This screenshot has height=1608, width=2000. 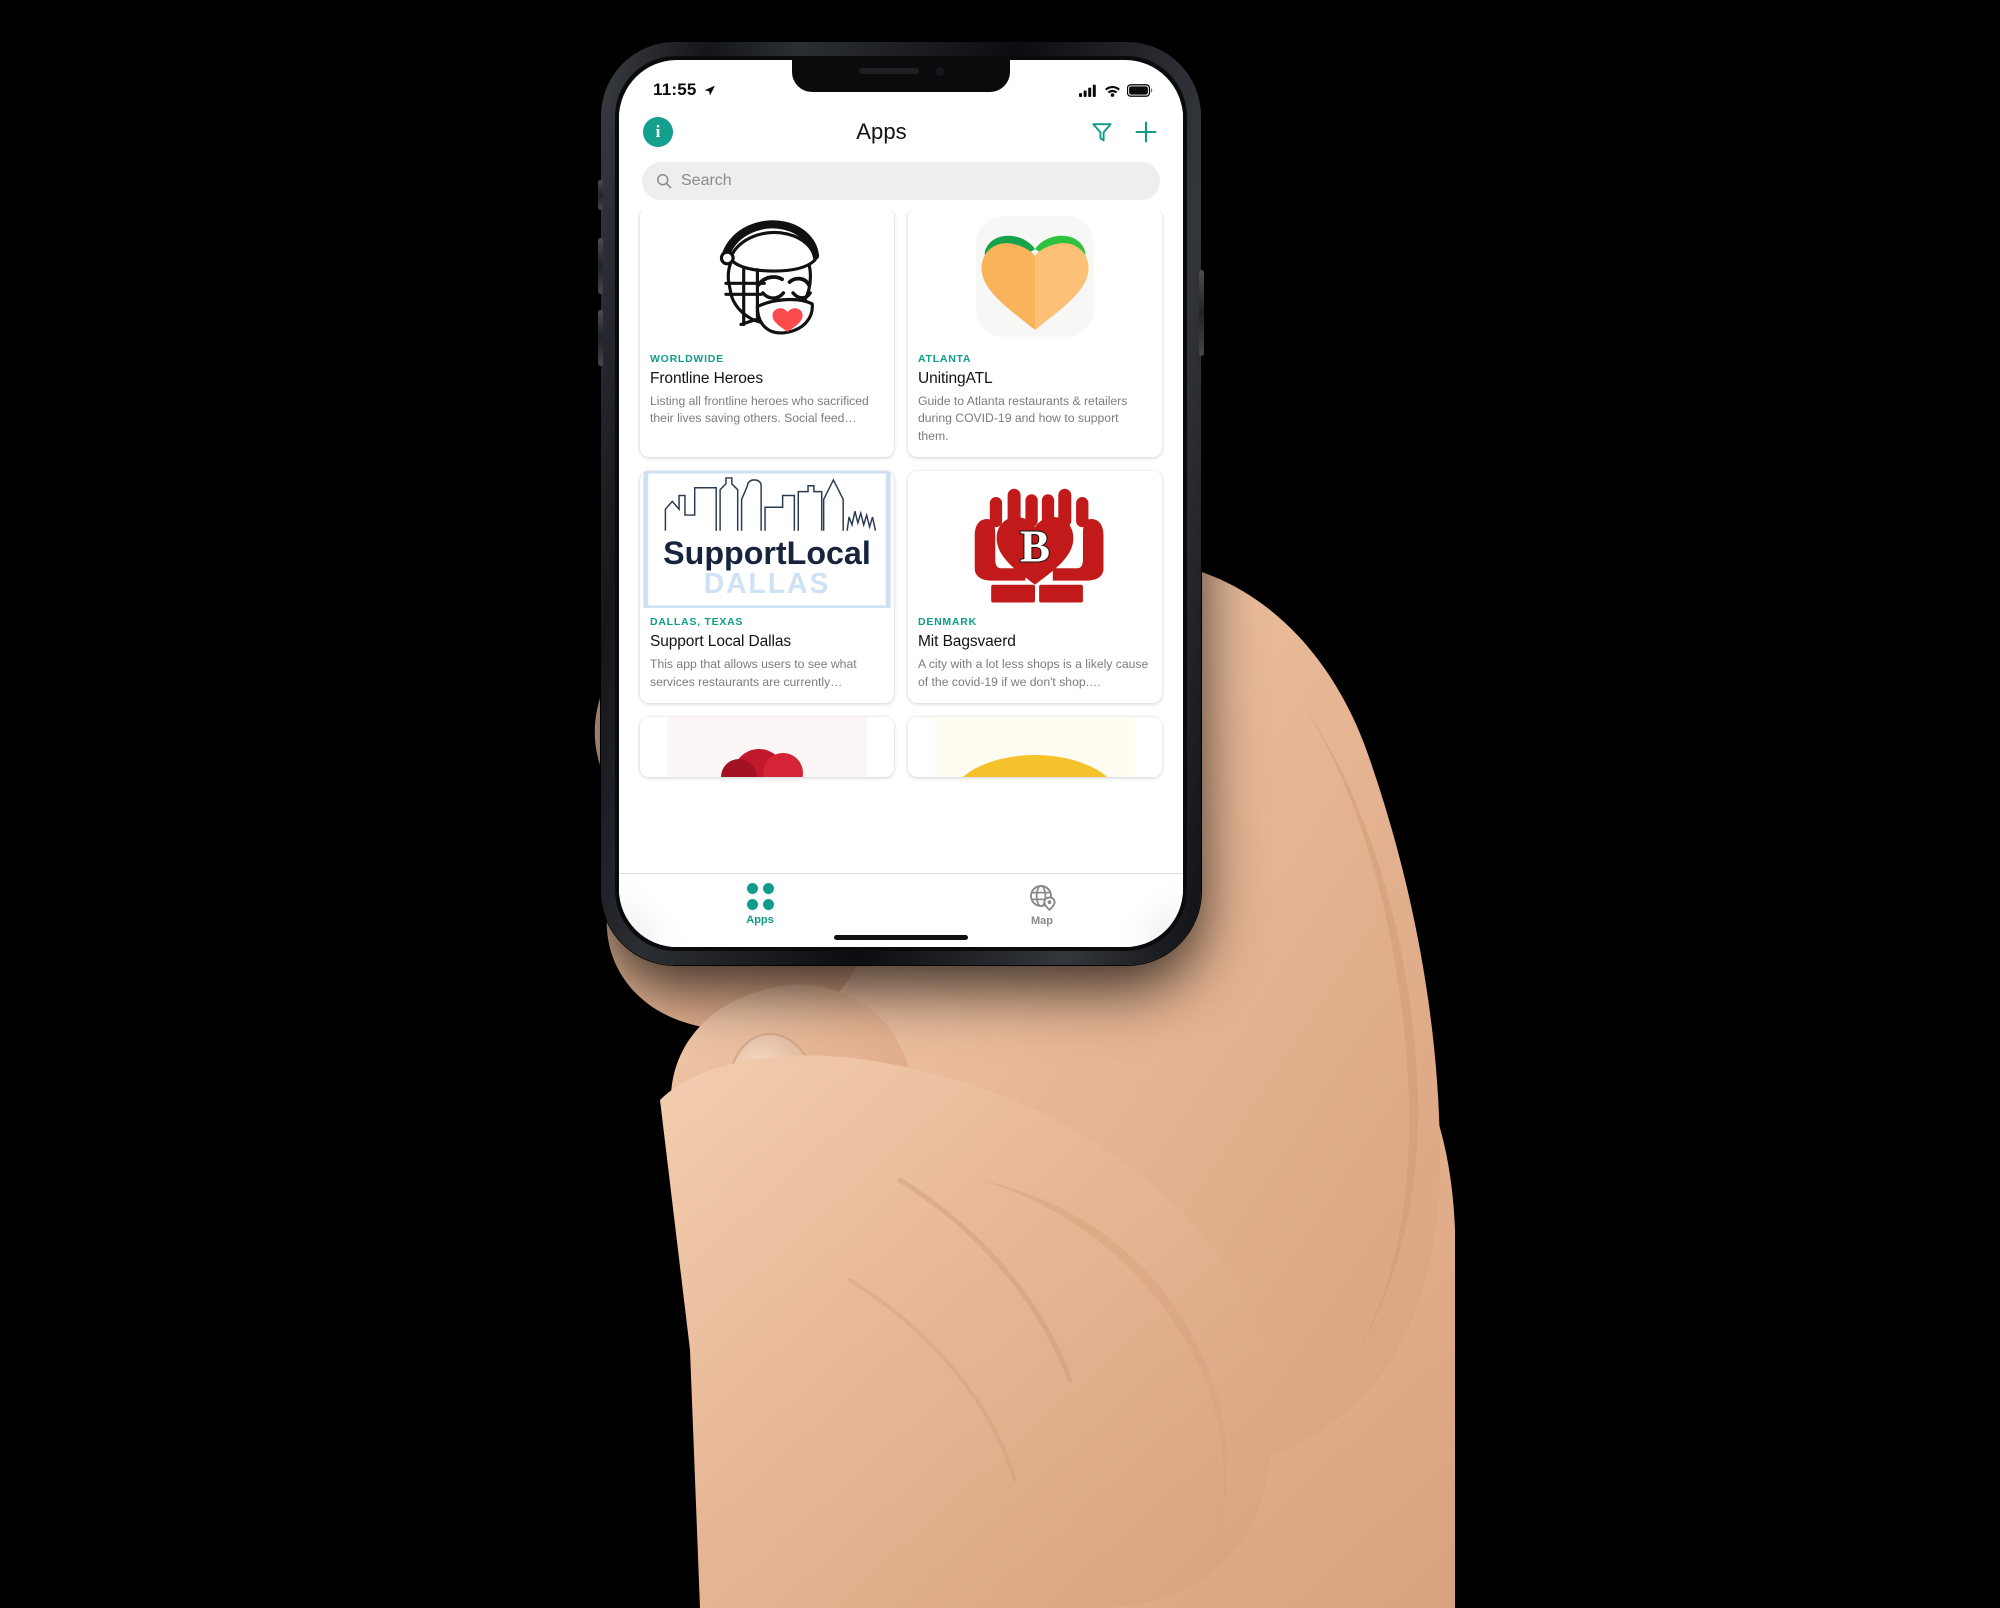 What do you see at coordinates (945, 359) in the screenshot?
I see `app-card-category: ATLANTA` at bounding box center [945, 359].